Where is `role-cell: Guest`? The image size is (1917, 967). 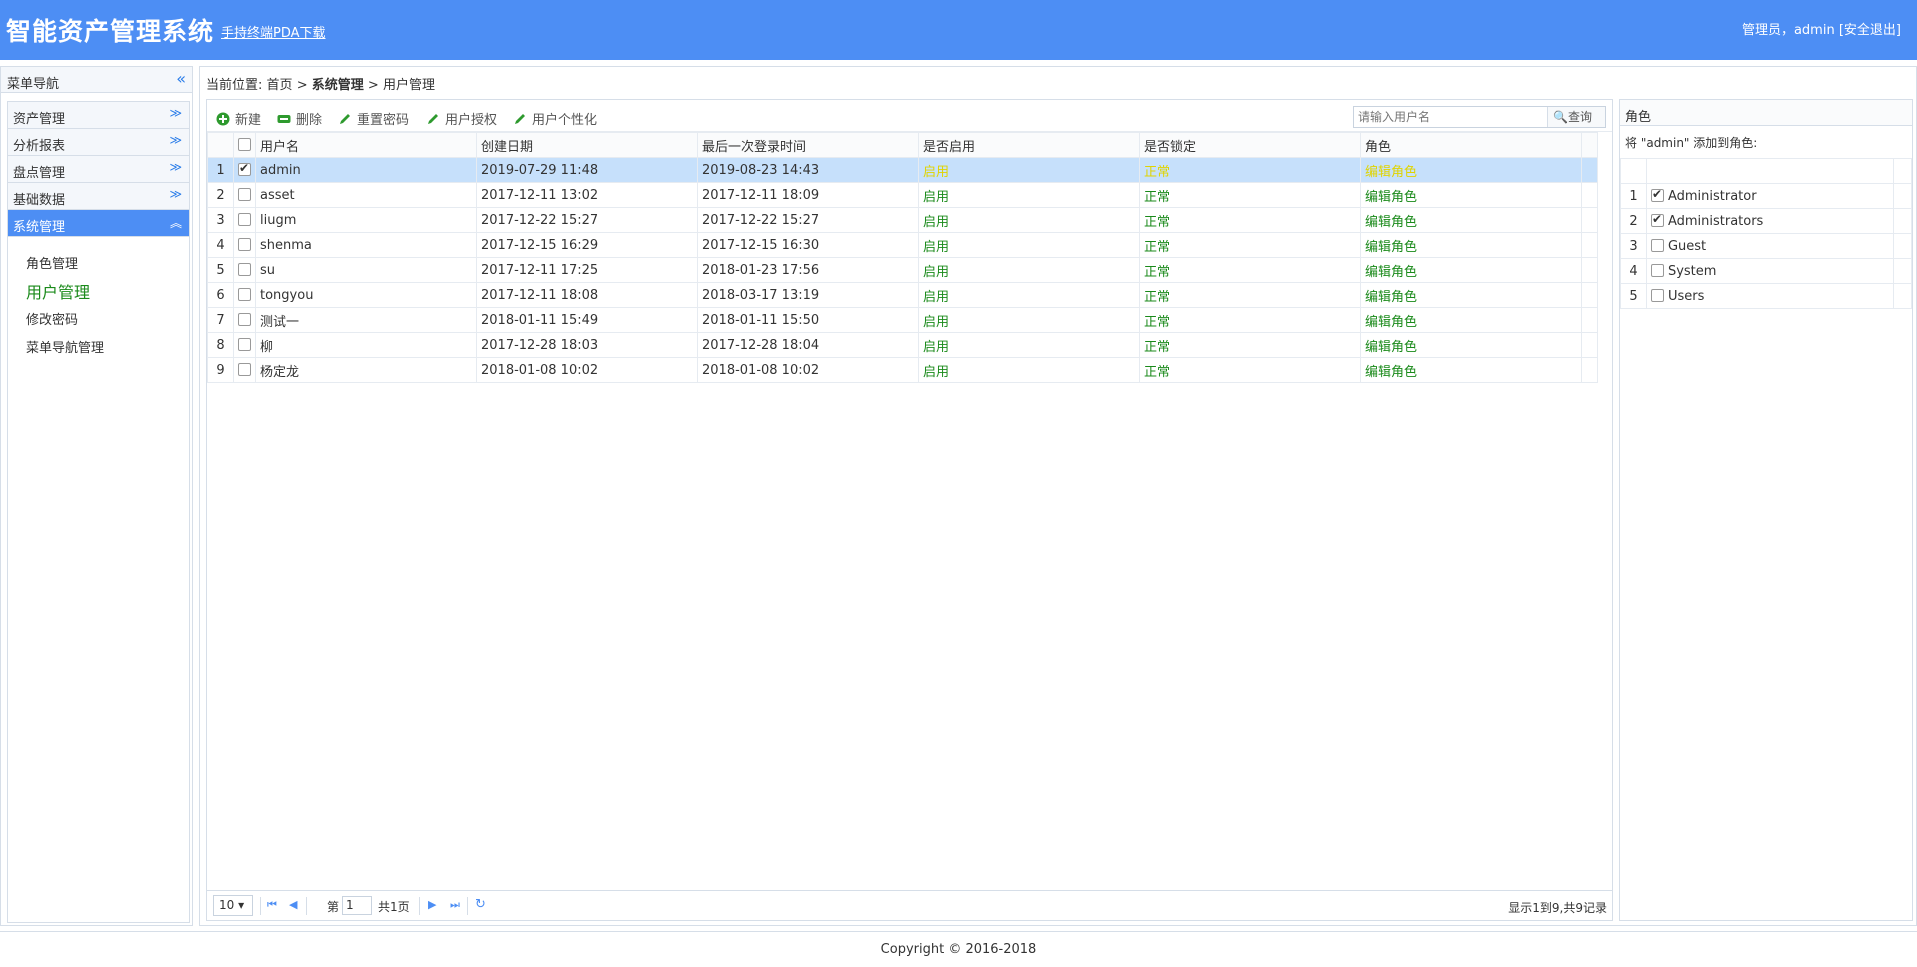 role-cell: Guest is located at coordinates (1770, 246).